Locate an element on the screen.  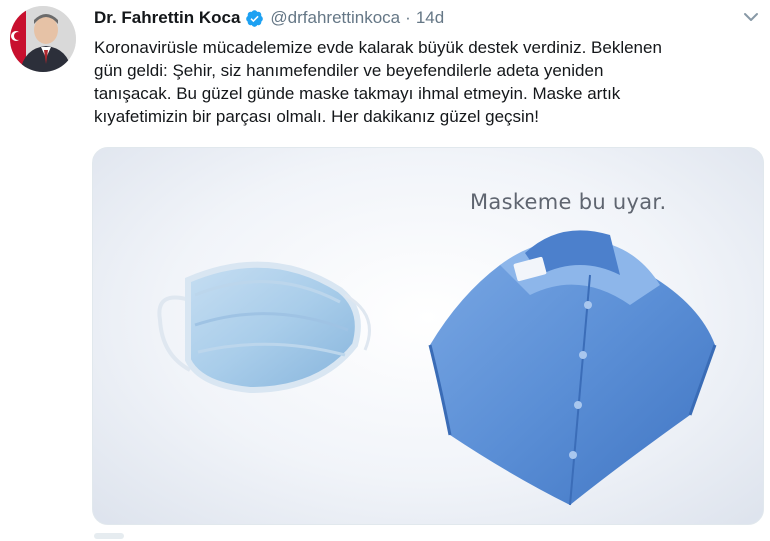
tweet-timestamp: 14d is located at coordinates (430, 18).